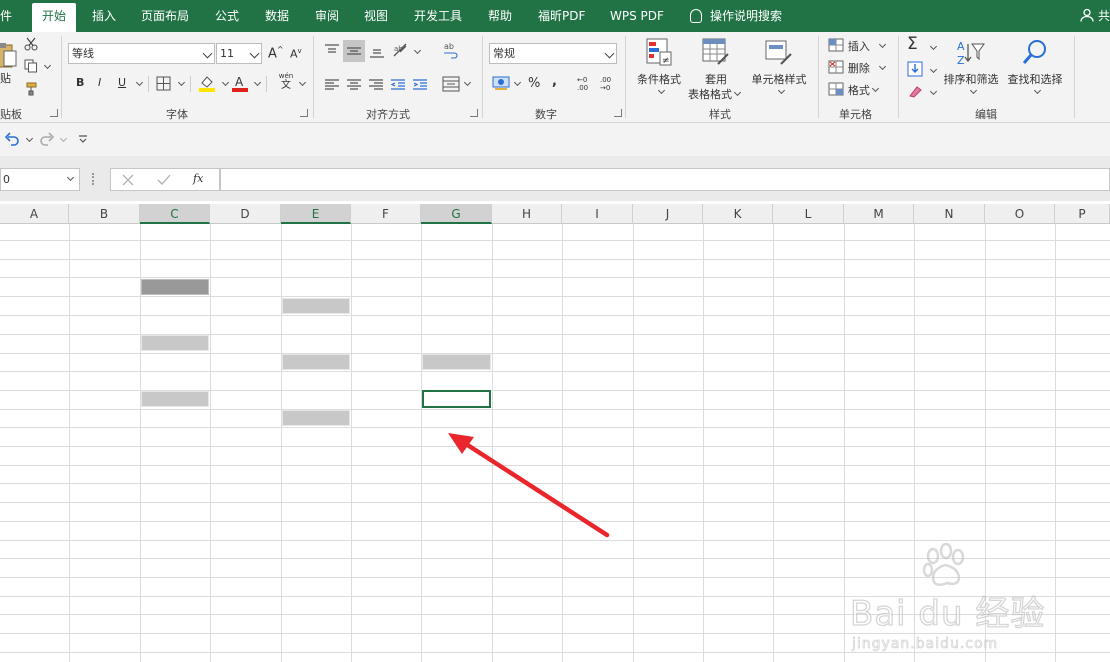  Describe the element at coordinates (933, 91) in the screenshot. I see `clear-dropdown-icon` at that location.